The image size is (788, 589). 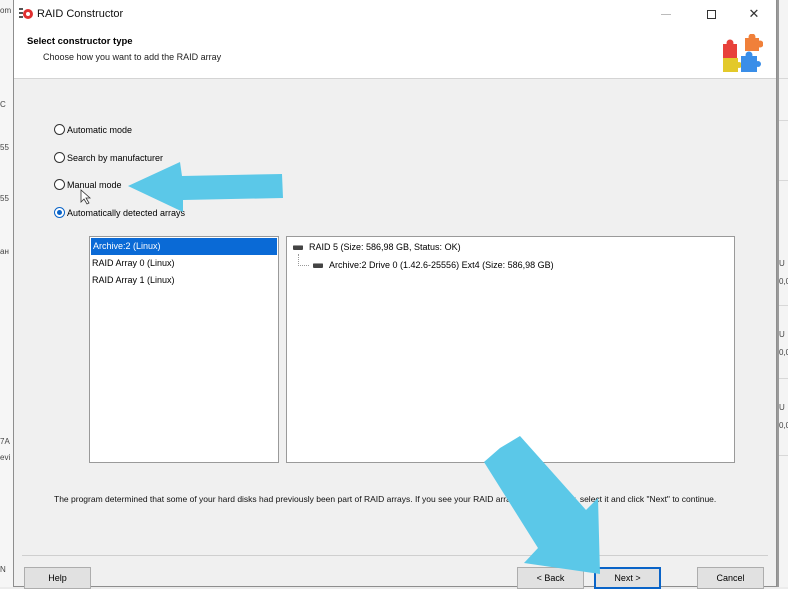 I want to click on close-button: ✕, so click(x=754, y=14).